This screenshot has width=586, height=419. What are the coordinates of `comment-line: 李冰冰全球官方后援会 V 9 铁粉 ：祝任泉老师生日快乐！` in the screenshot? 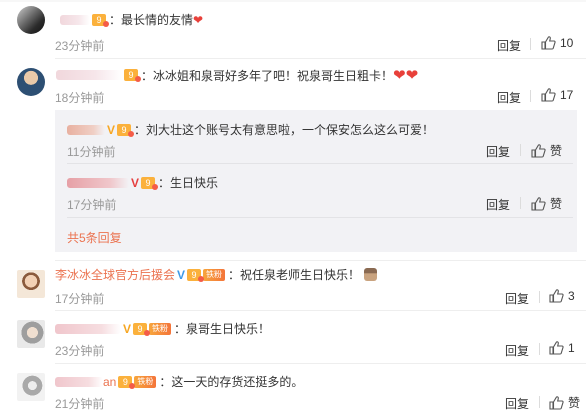 It's located at (216, 274).